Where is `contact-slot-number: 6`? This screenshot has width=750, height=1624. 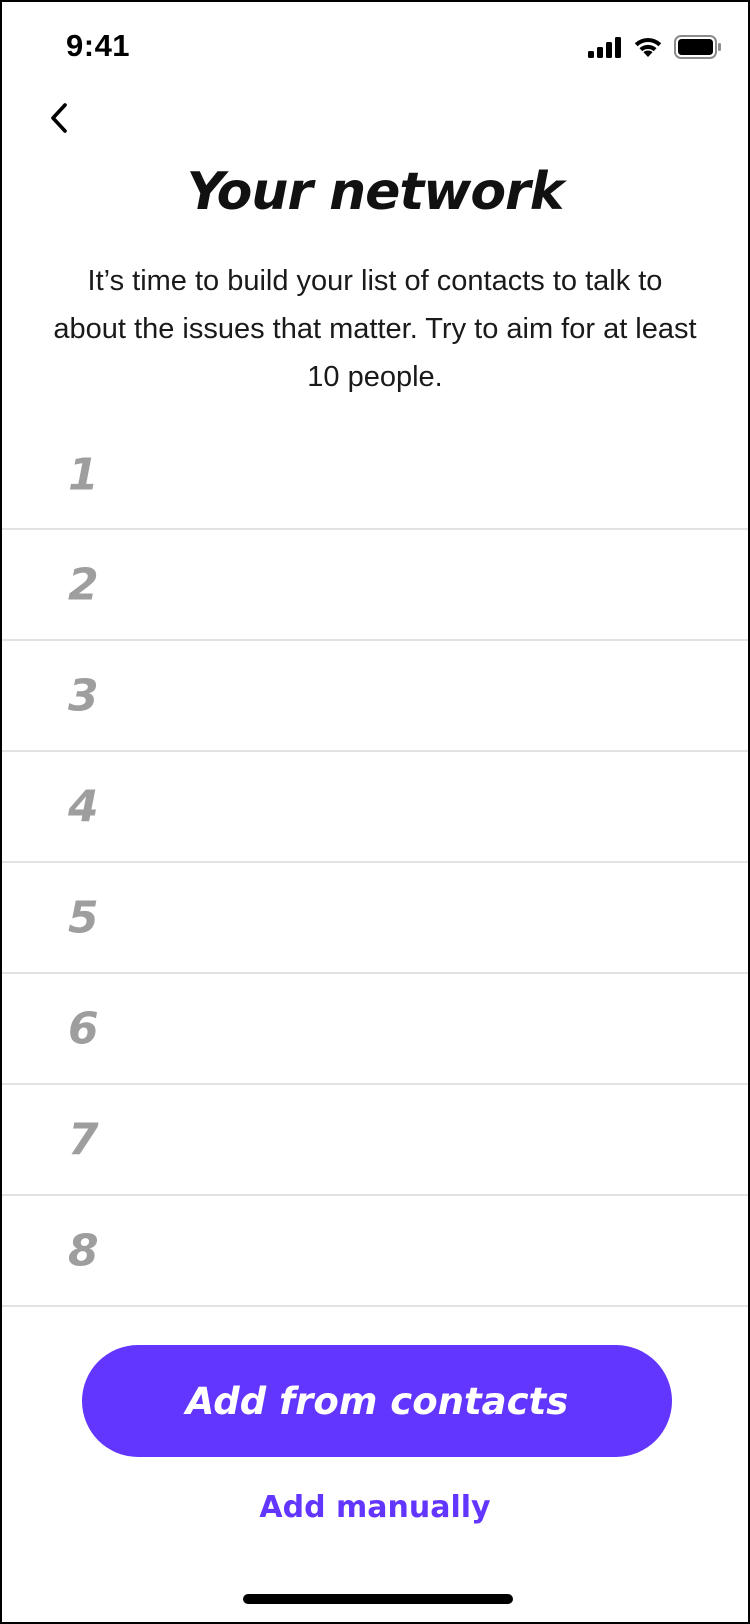
contact-slot-number: 6 is located at coordinates (83, 1028).